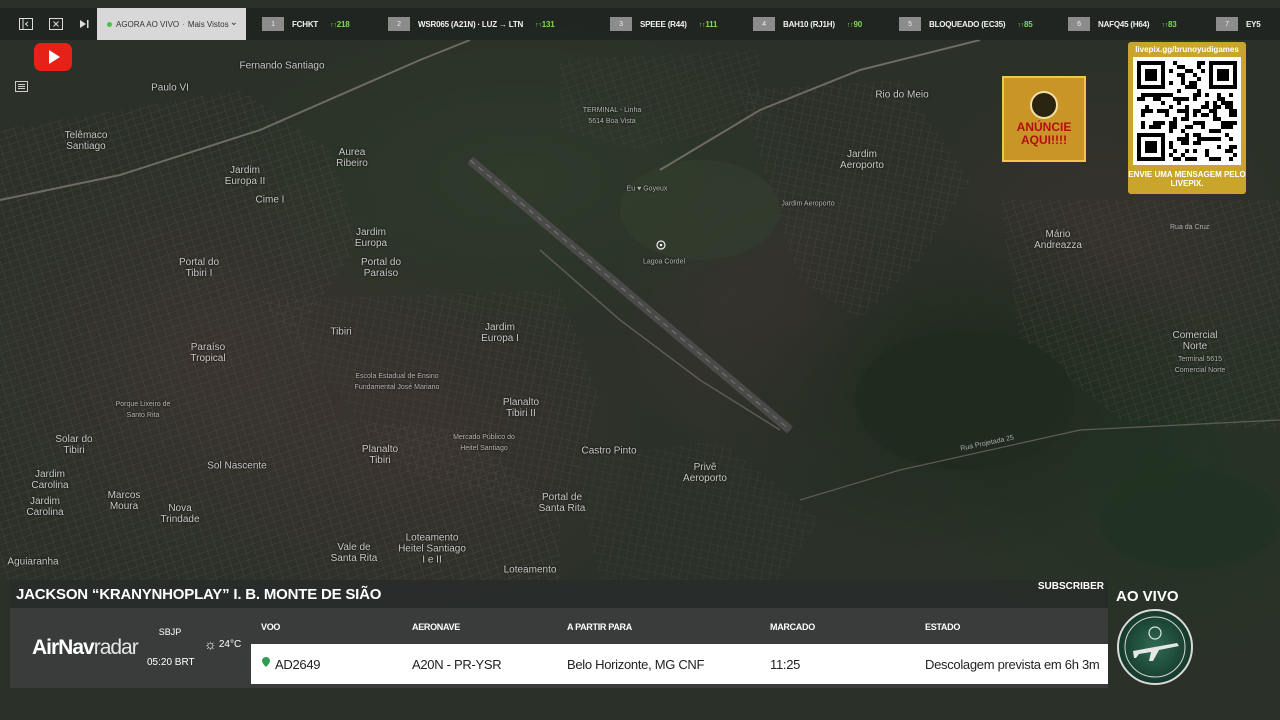  Describe the element at coordinates (270, 200) in the screenshot. I see `map-label: Cime I` at that location.